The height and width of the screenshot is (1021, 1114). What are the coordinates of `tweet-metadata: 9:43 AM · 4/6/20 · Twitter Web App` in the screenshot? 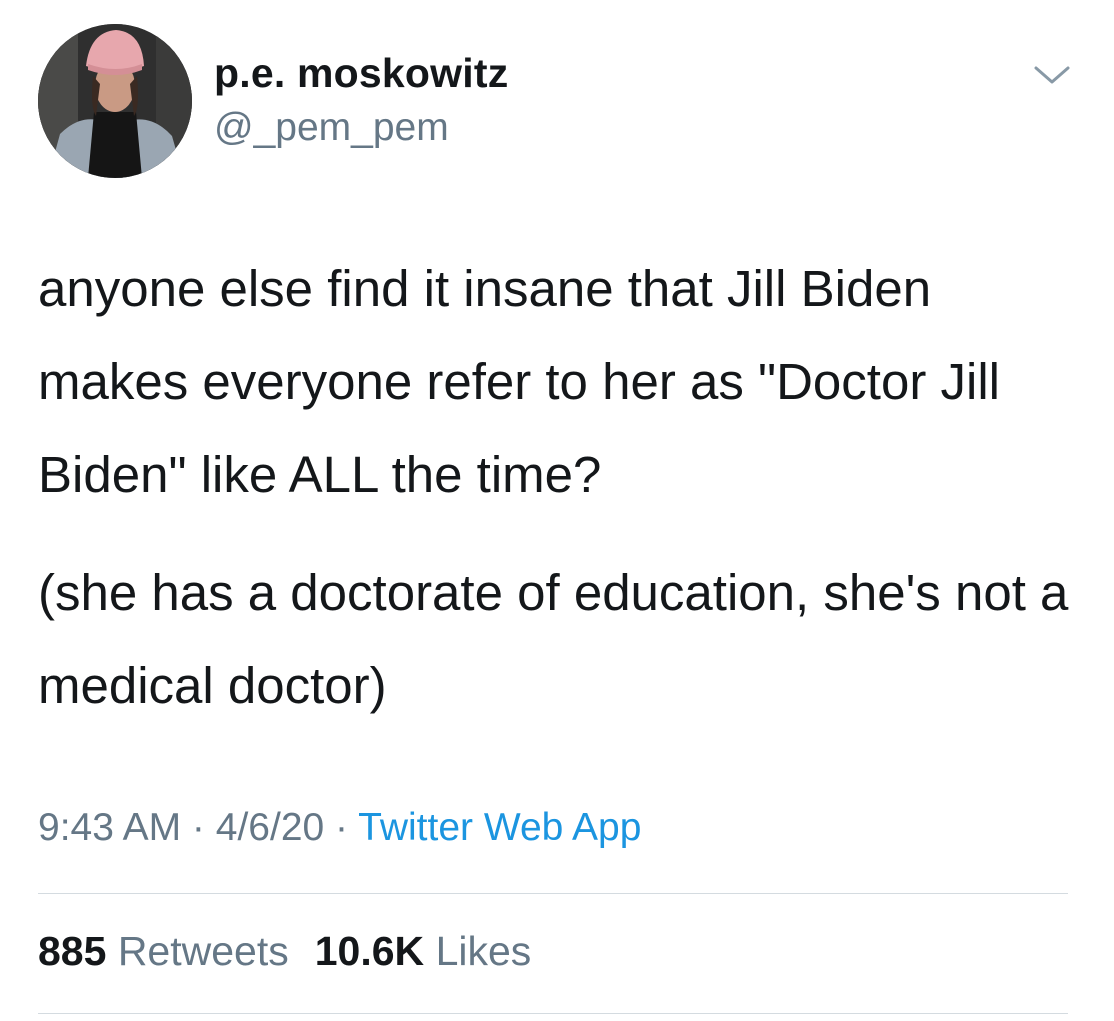 It's located at (339, 828).